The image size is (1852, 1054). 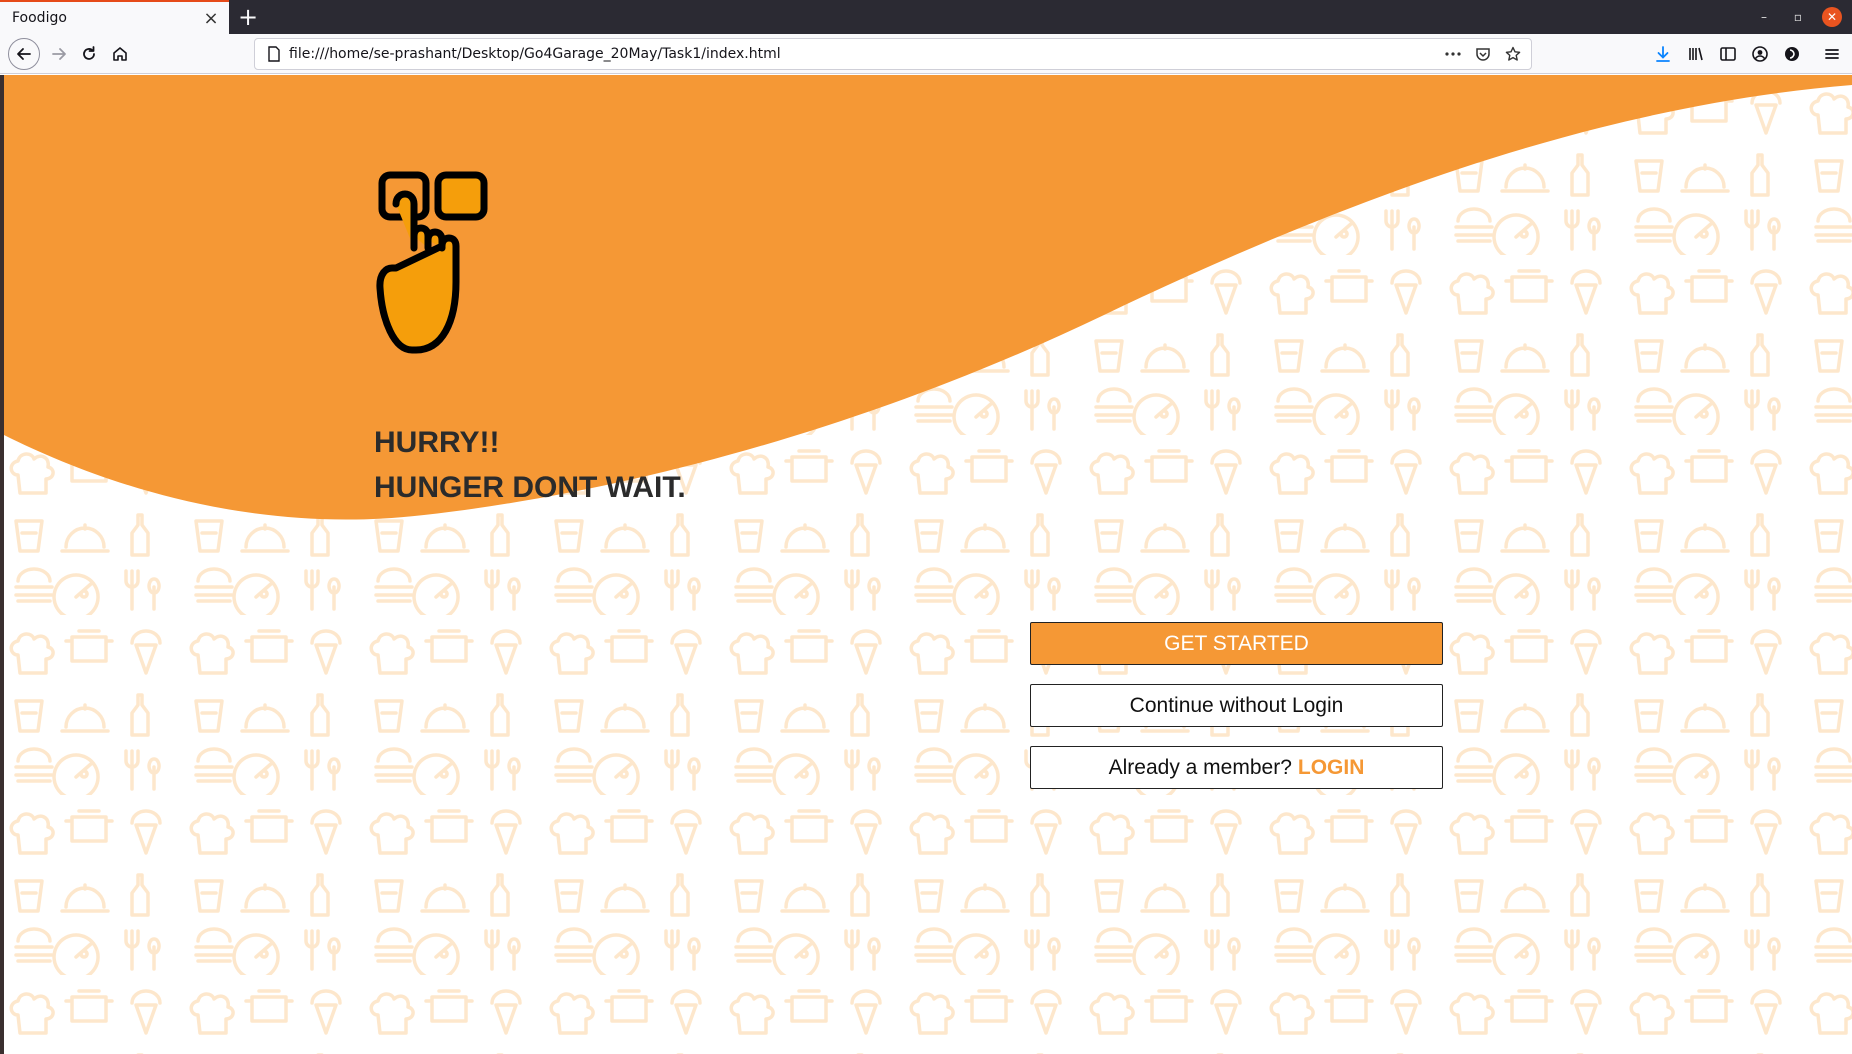 What do you see at coordinates (1200, 767) in the screenshot?
I see `member-prompt: Already a member?` at bounding box center [1200, 767].